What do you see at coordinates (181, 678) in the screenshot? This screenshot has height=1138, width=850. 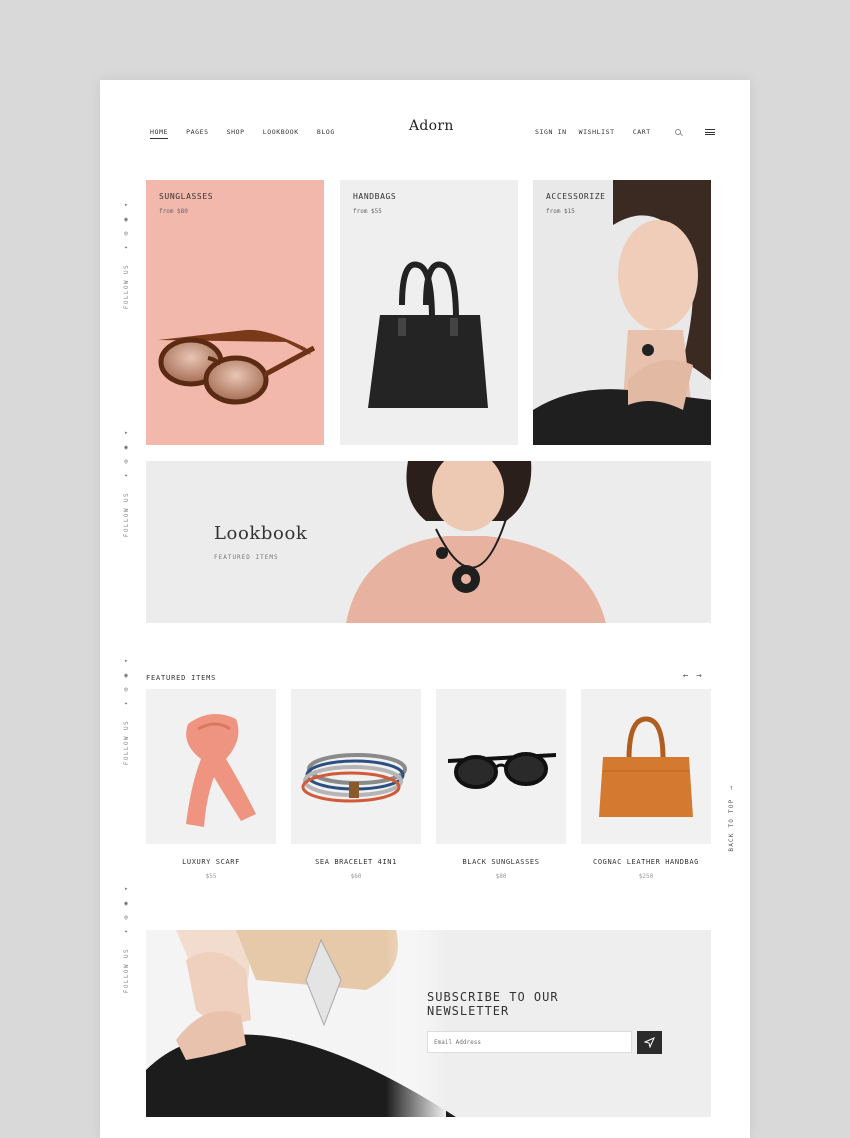 I see `featured-heading: FEATURED ITEMS` at bounding box center [181, 678].